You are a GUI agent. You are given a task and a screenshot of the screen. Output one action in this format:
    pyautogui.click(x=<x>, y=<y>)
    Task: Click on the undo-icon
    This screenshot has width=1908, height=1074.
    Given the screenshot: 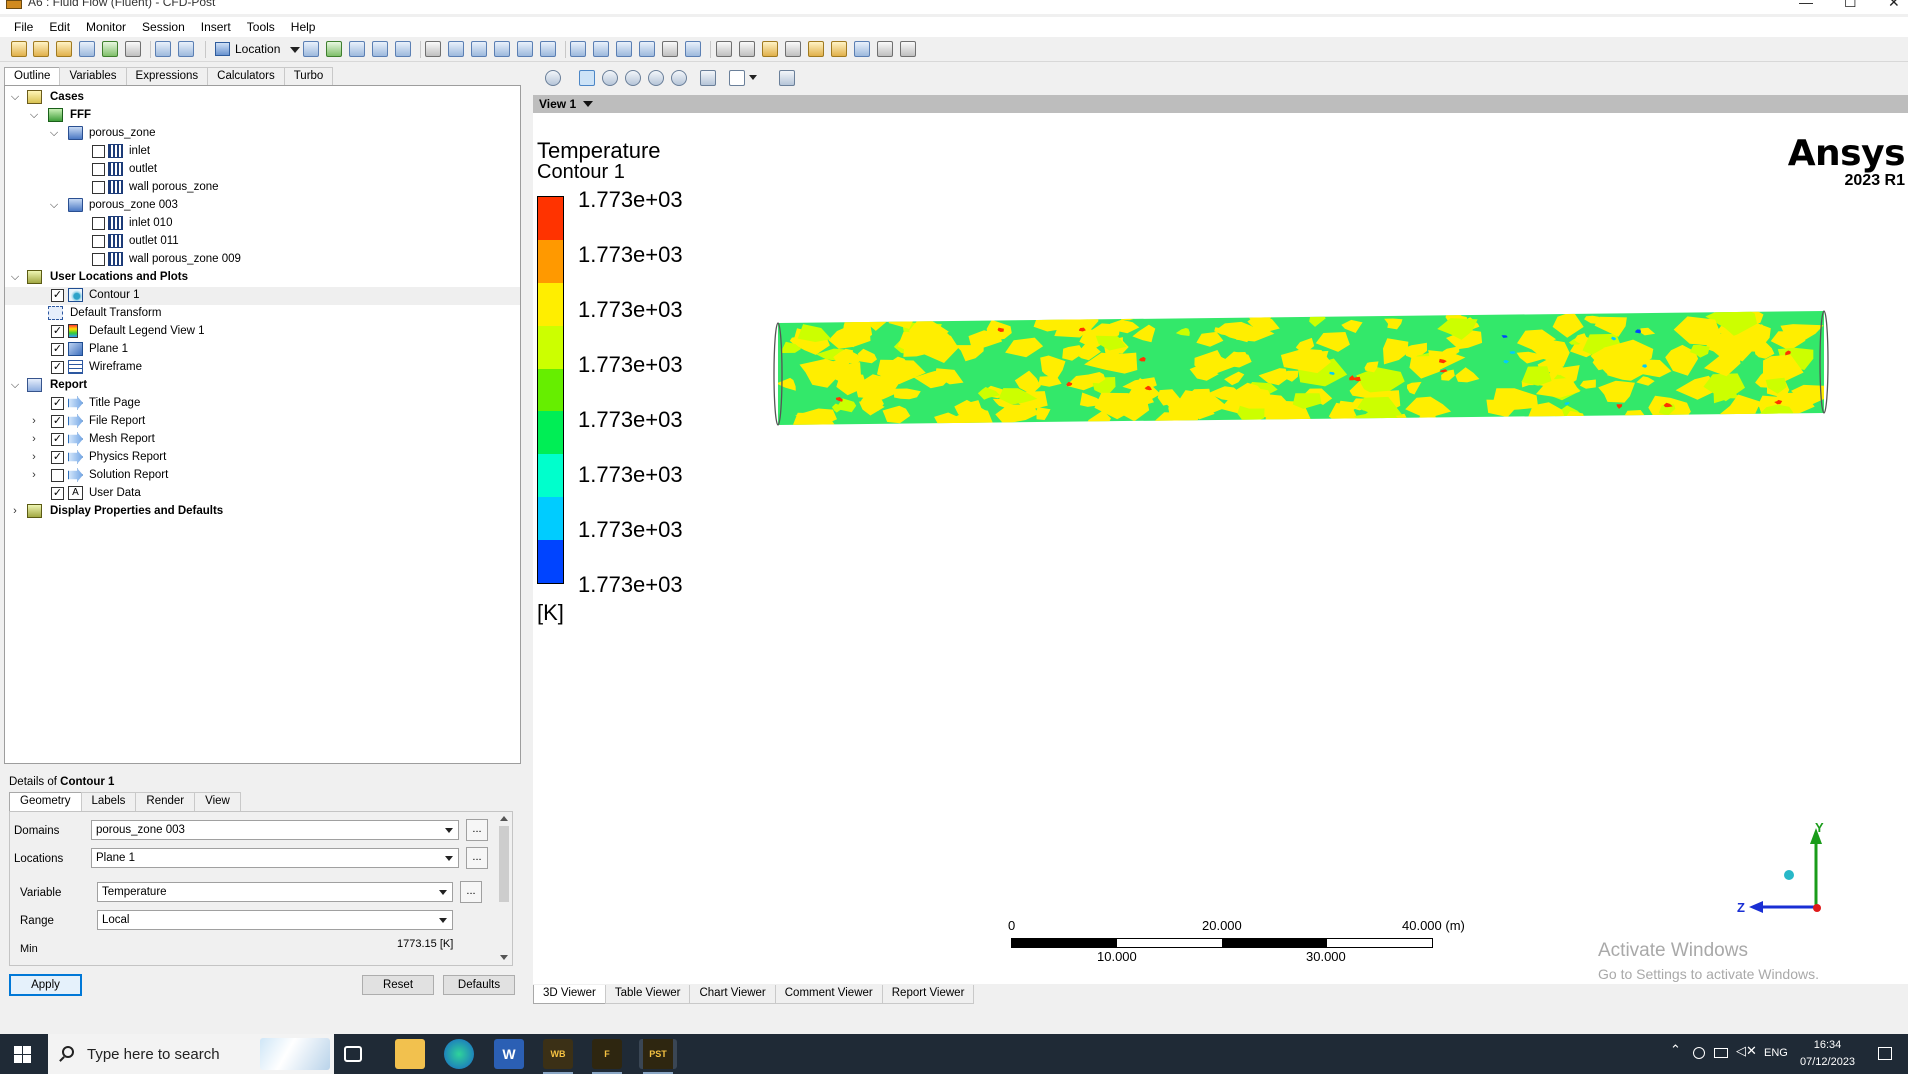 What is the action you would take?
    pyautogui.click(x=163, y=49)
    